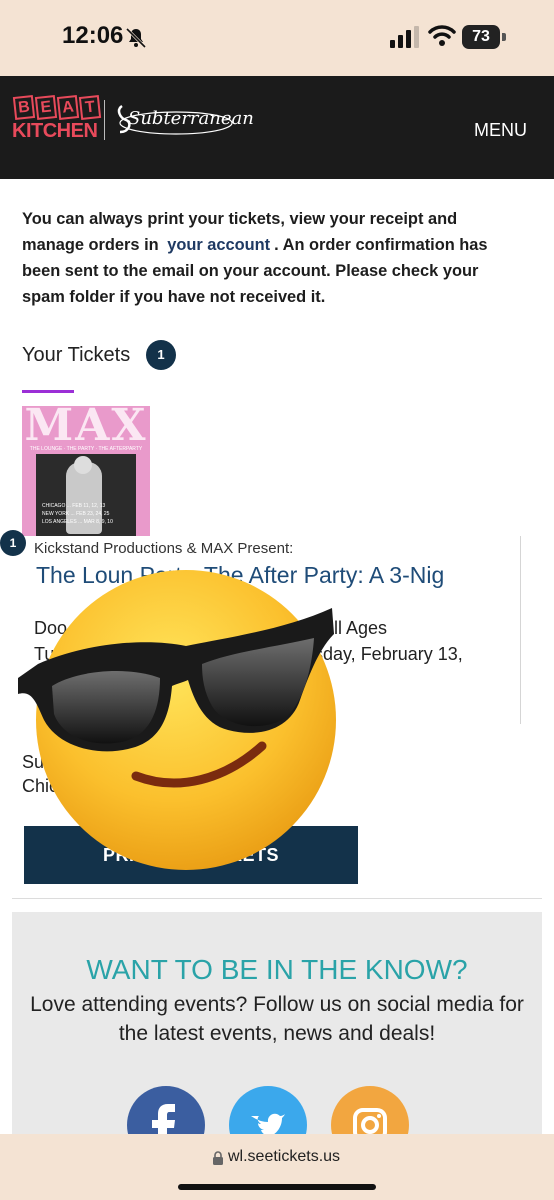  Describe the element at coordinates (77, 522) in the screenshot. I see `poster-date: LOS ANGELES ... MAR 8, 9, 10` at that location.